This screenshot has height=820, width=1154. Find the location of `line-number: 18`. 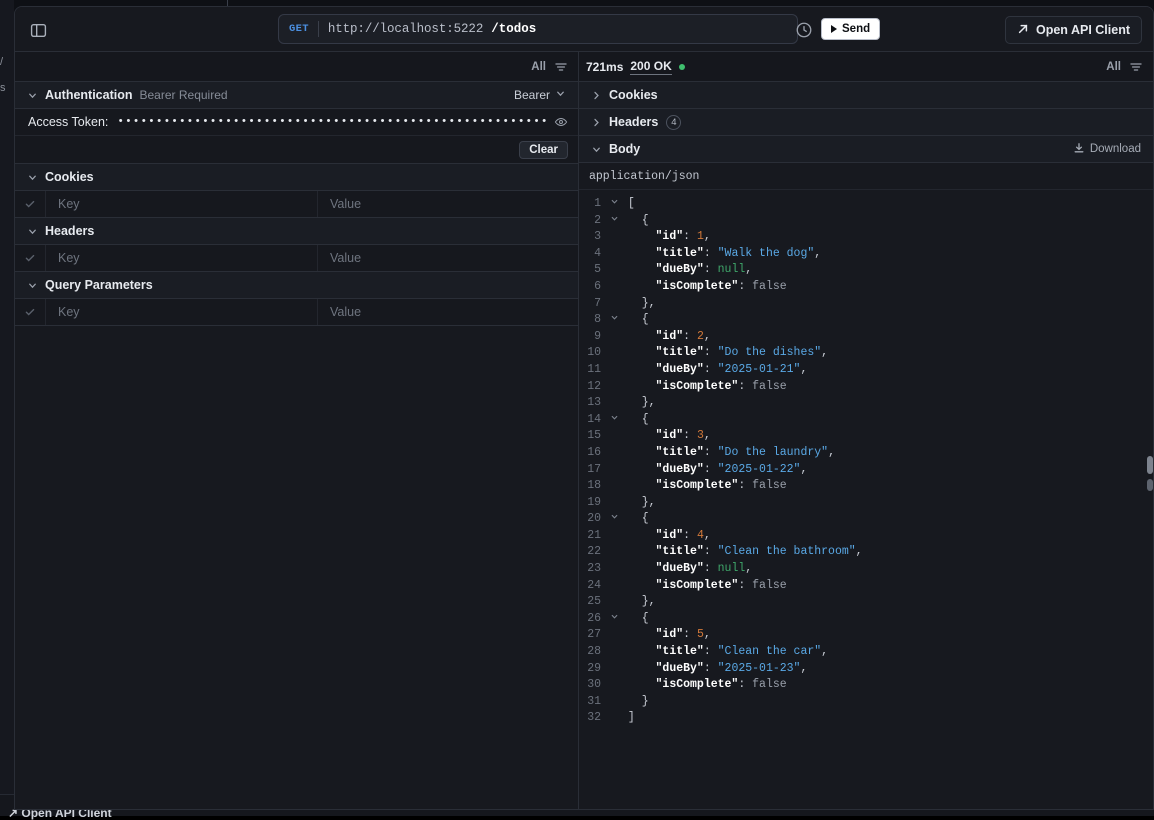

line-number: 18 is located at coordinates (593, 486).